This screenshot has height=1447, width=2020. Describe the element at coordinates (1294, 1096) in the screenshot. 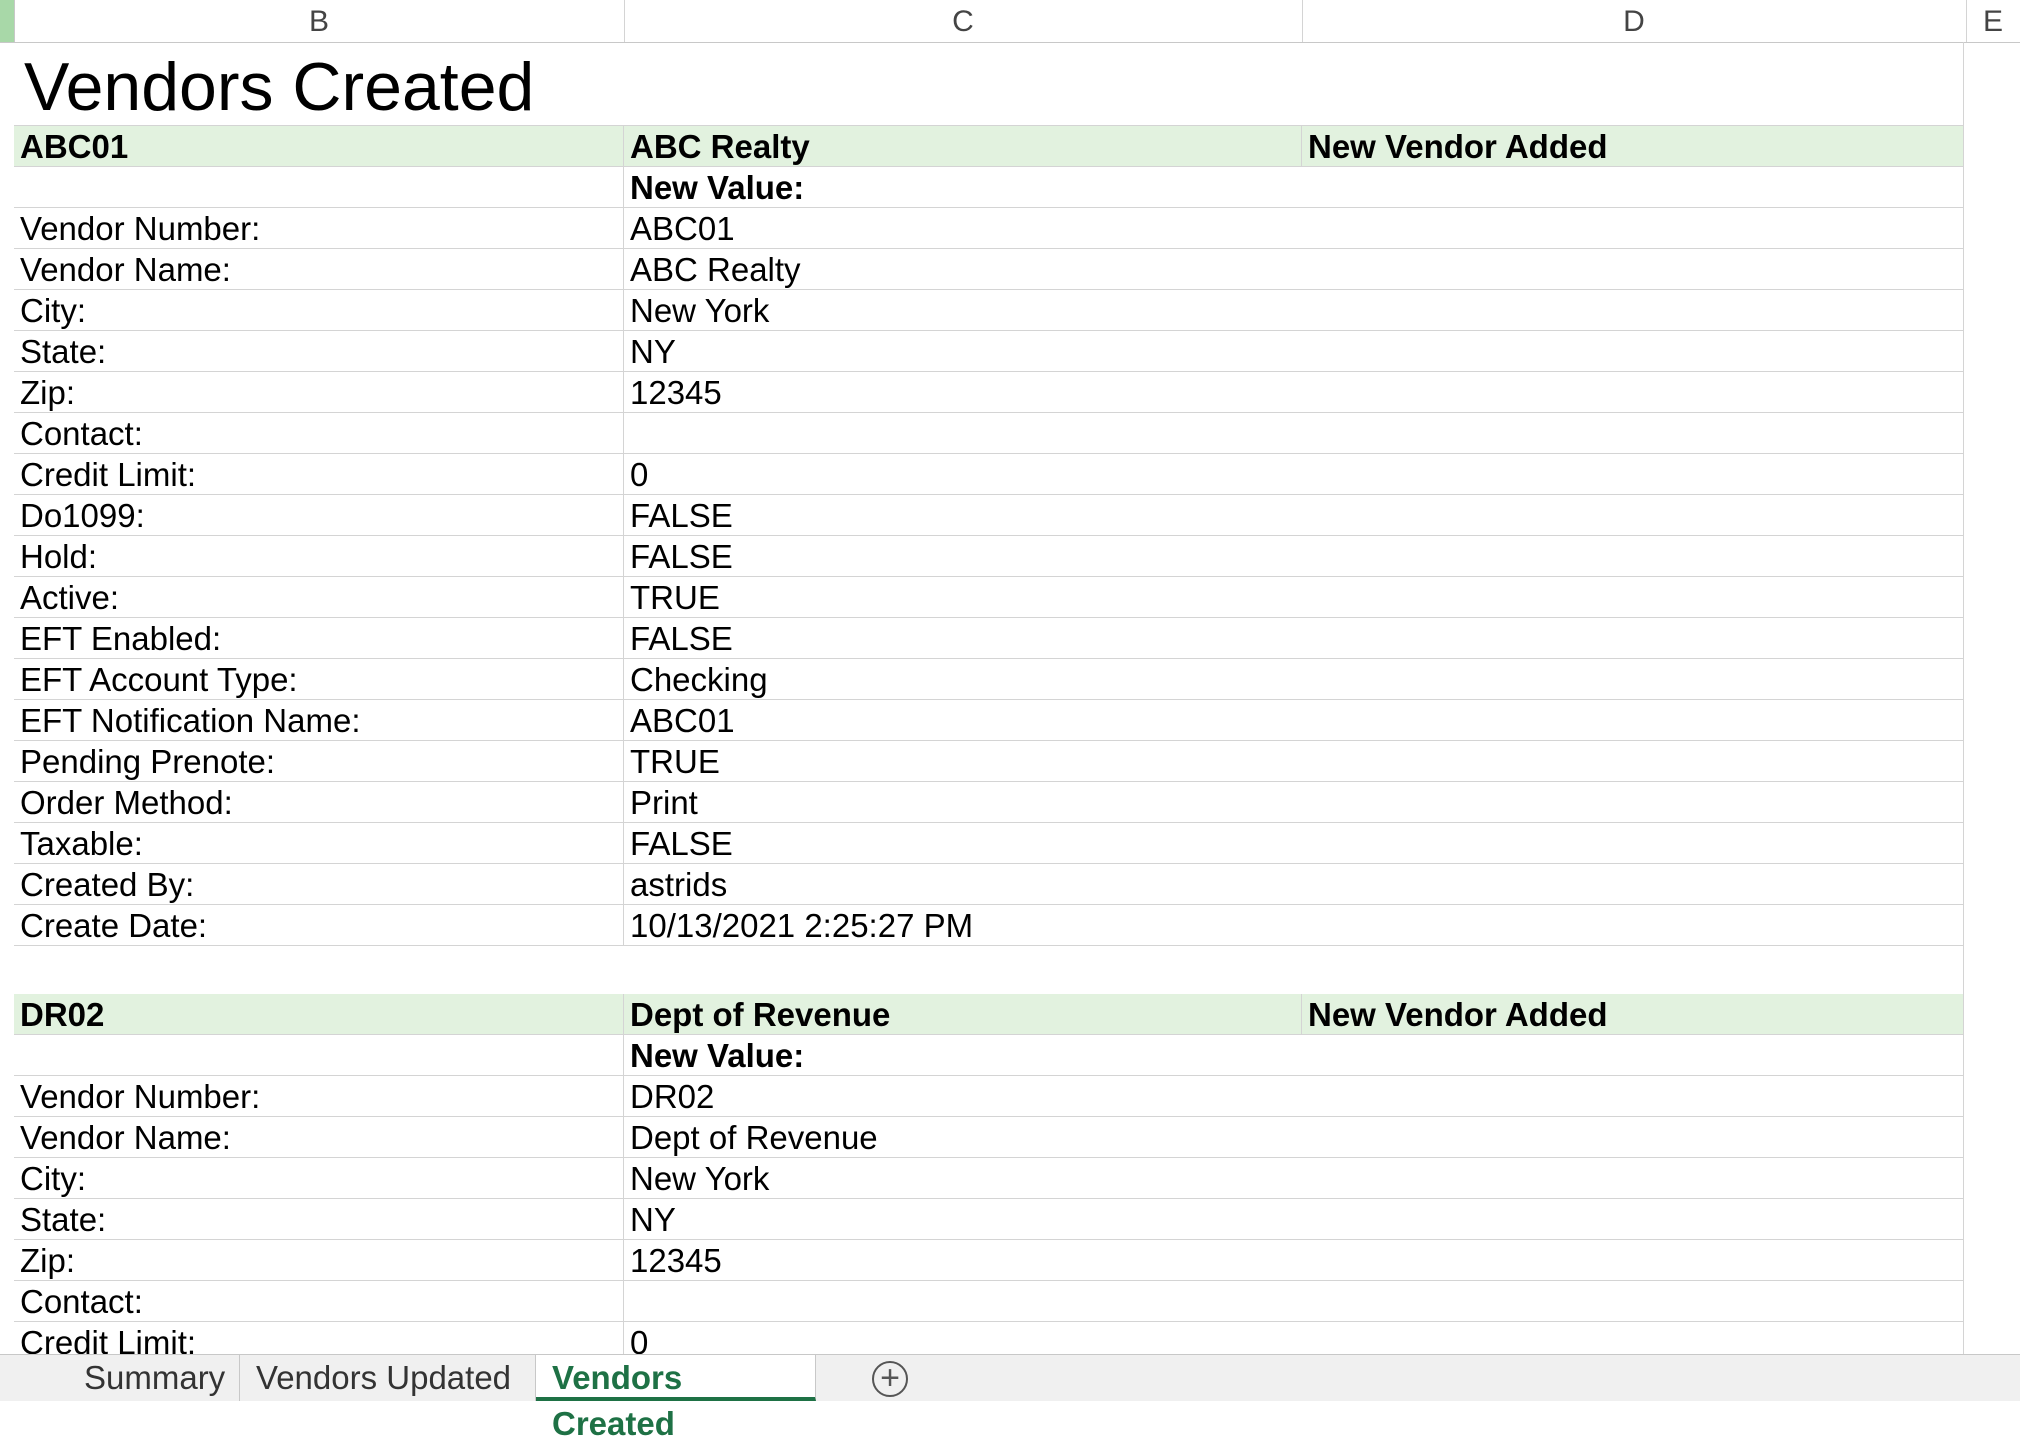

I see `field-value-cell: DR02` at that location.